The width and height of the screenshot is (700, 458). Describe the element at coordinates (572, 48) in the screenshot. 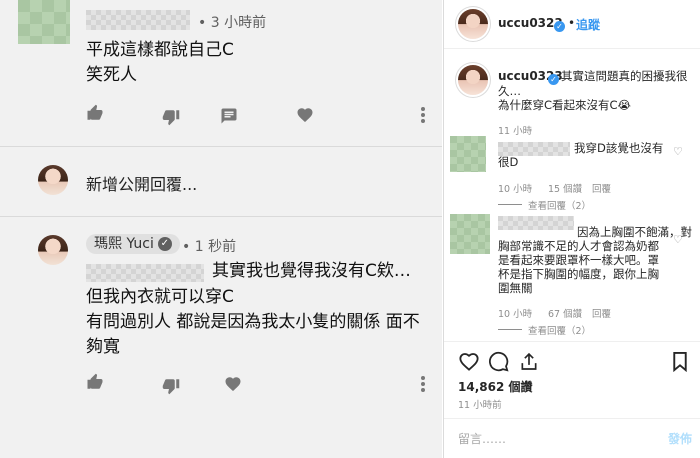

I see `header-divider` at that location.